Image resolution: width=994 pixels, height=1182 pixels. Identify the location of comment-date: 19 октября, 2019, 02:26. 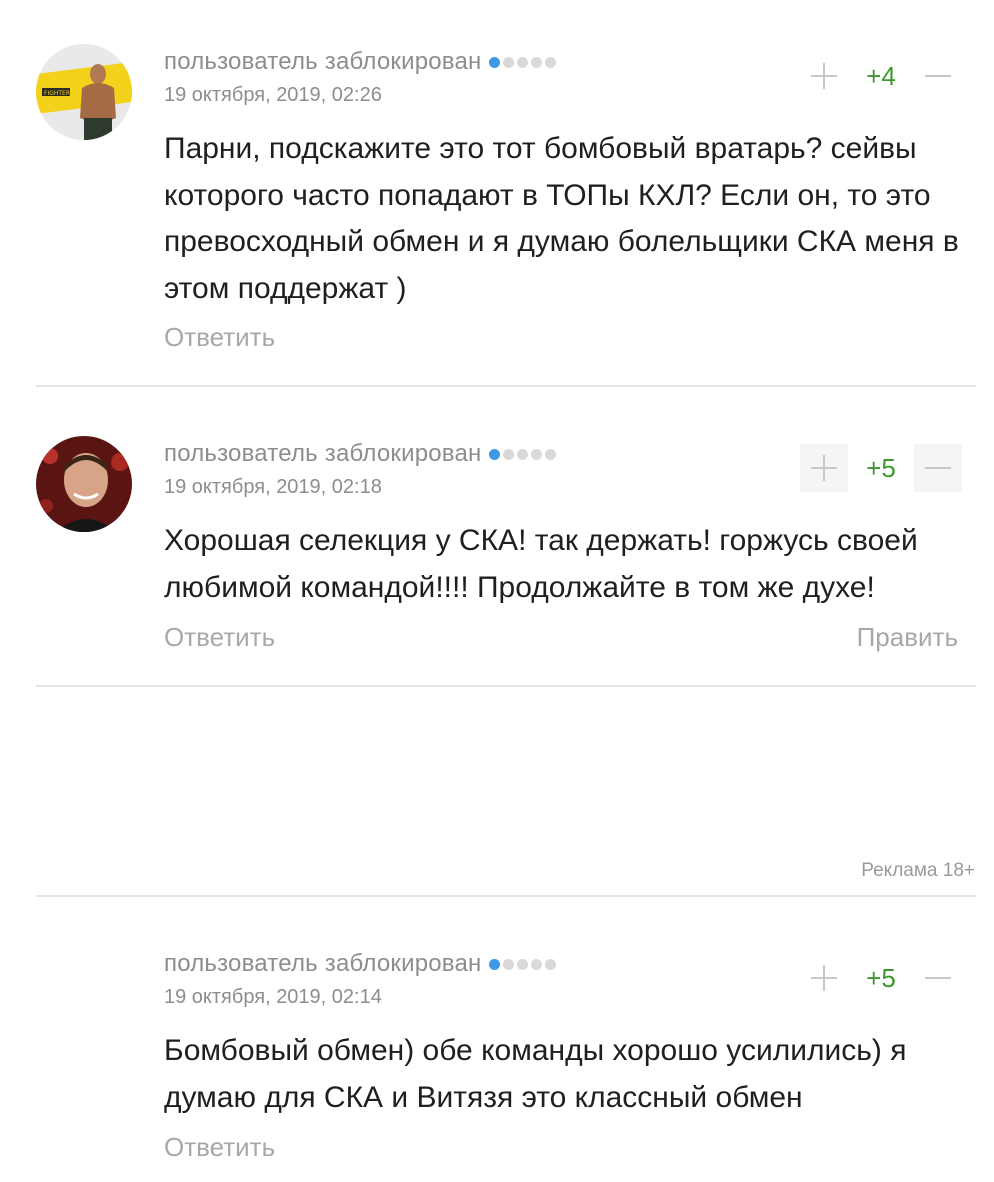
(273, 95).